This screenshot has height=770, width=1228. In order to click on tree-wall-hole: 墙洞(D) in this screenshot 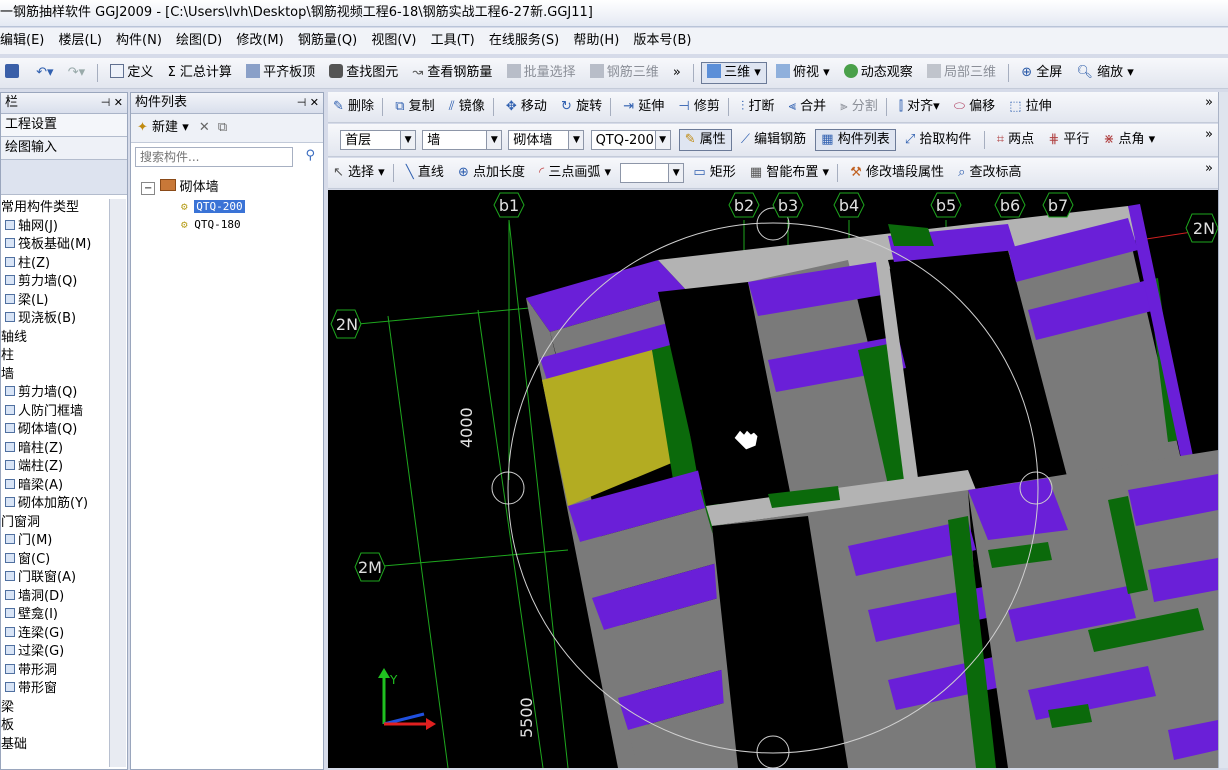, I will do `click(55, 597)`.